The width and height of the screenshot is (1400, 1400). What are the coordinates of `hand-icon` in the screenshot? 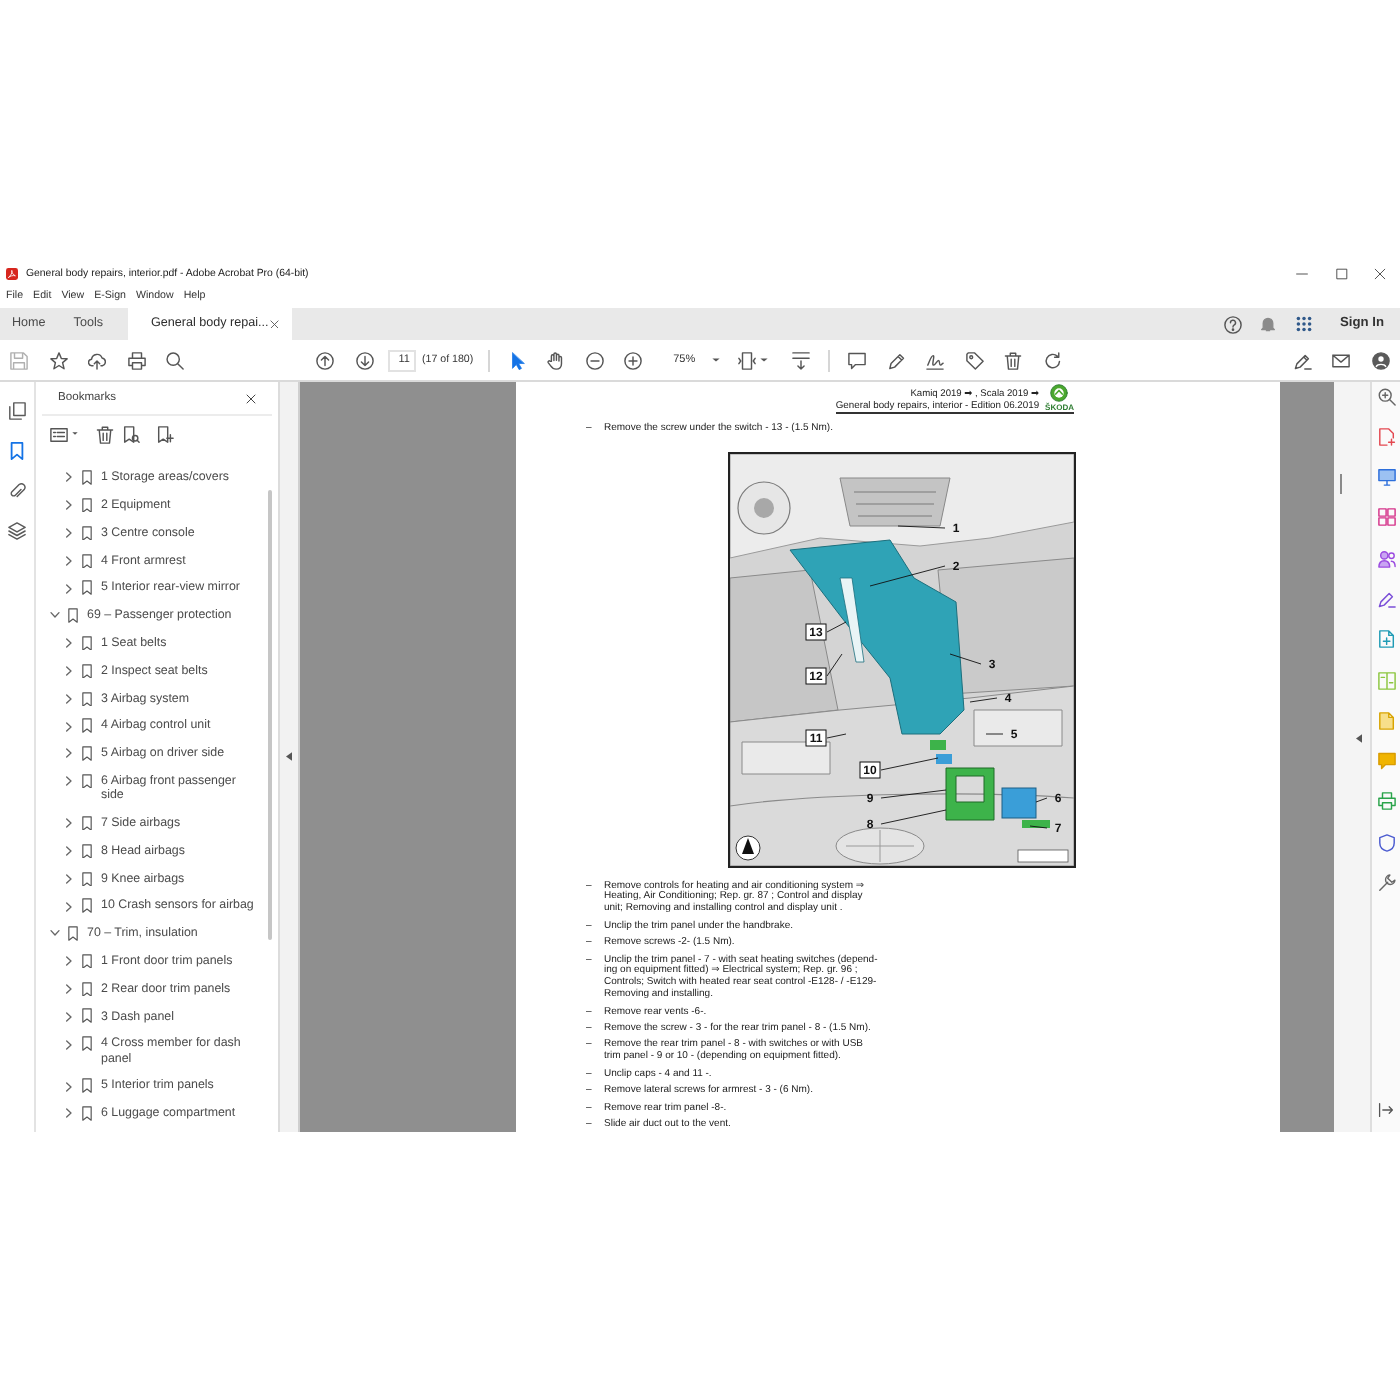 It's located at (555, 360).